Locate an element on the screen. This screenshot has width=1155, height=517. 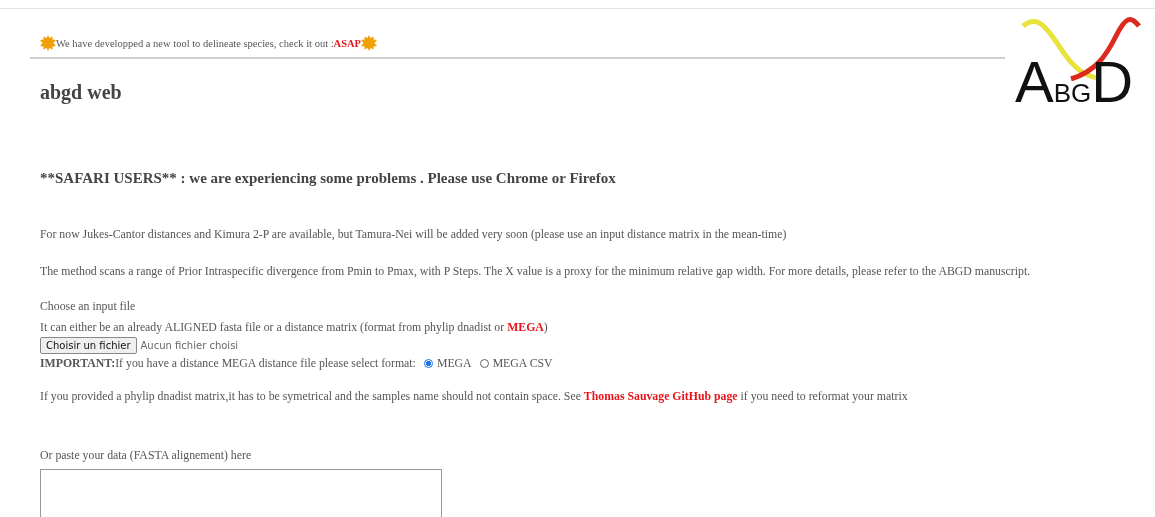
abgd-logo: ABG D is located at coordinates (1074, 82).